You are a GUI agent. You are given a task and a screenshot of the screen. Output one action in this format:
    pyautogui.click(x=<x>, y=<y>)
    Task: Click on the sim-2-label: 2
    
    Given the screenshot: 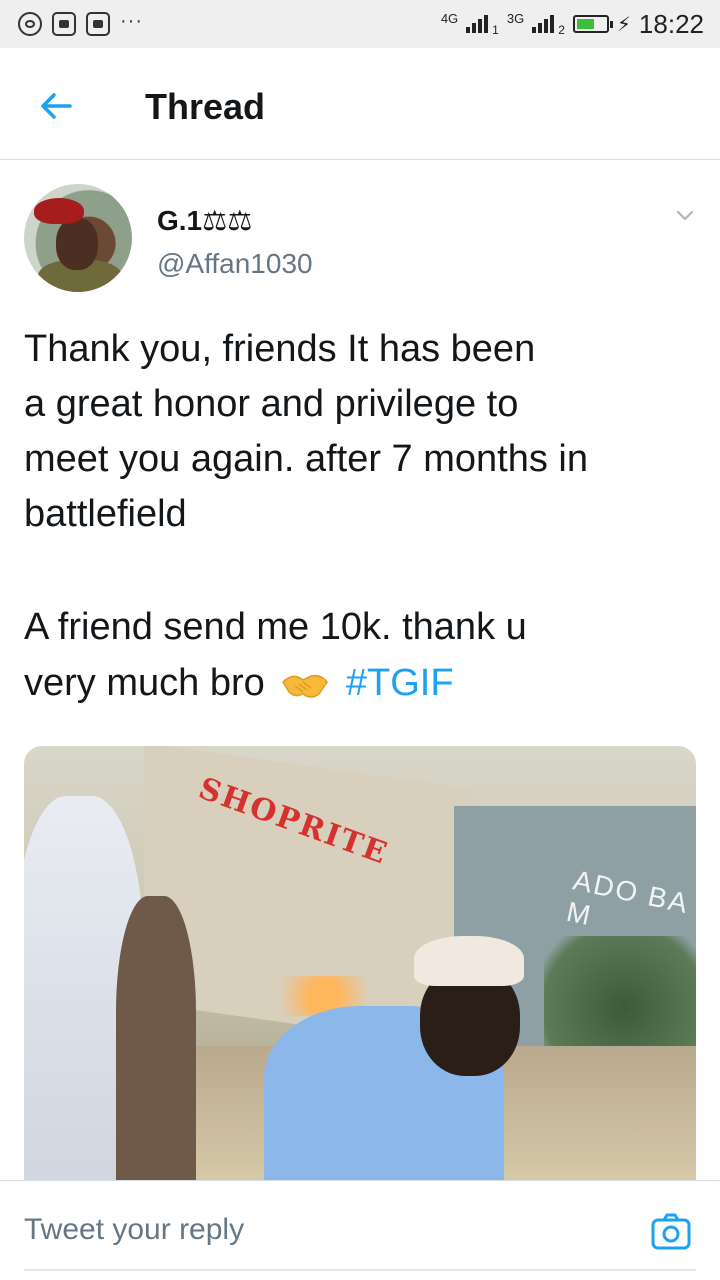 What is the action you would take?
    pyautogui.click(x=561, y=30)
    